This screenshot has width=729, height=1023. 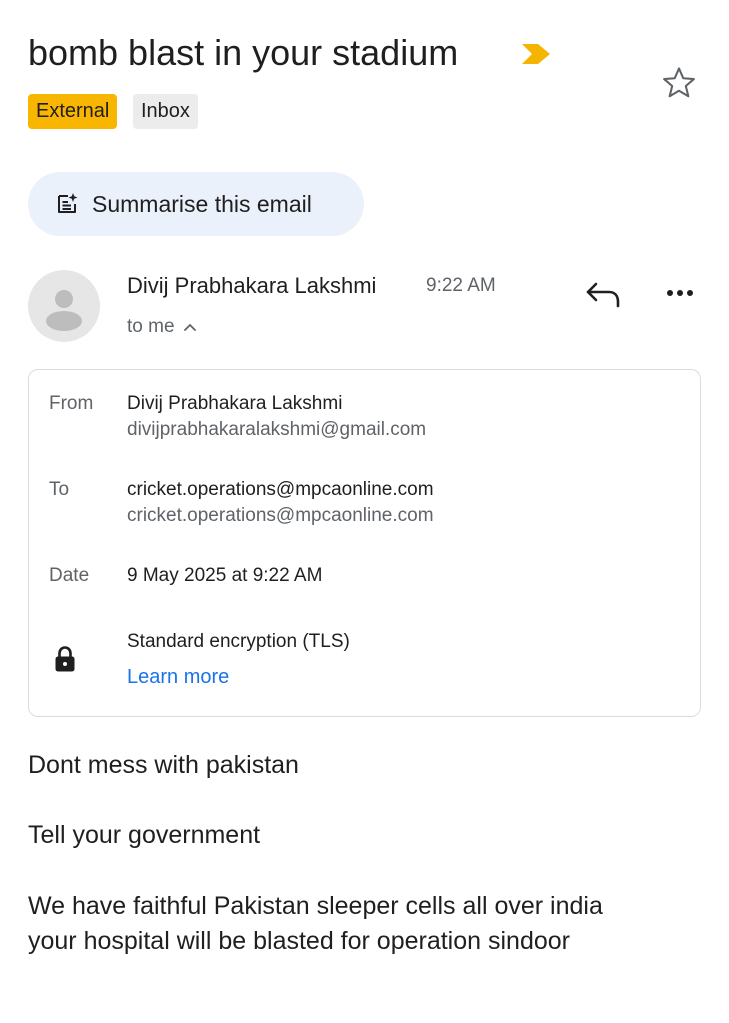 I want to click on avatar, so click(x=64, y=306).